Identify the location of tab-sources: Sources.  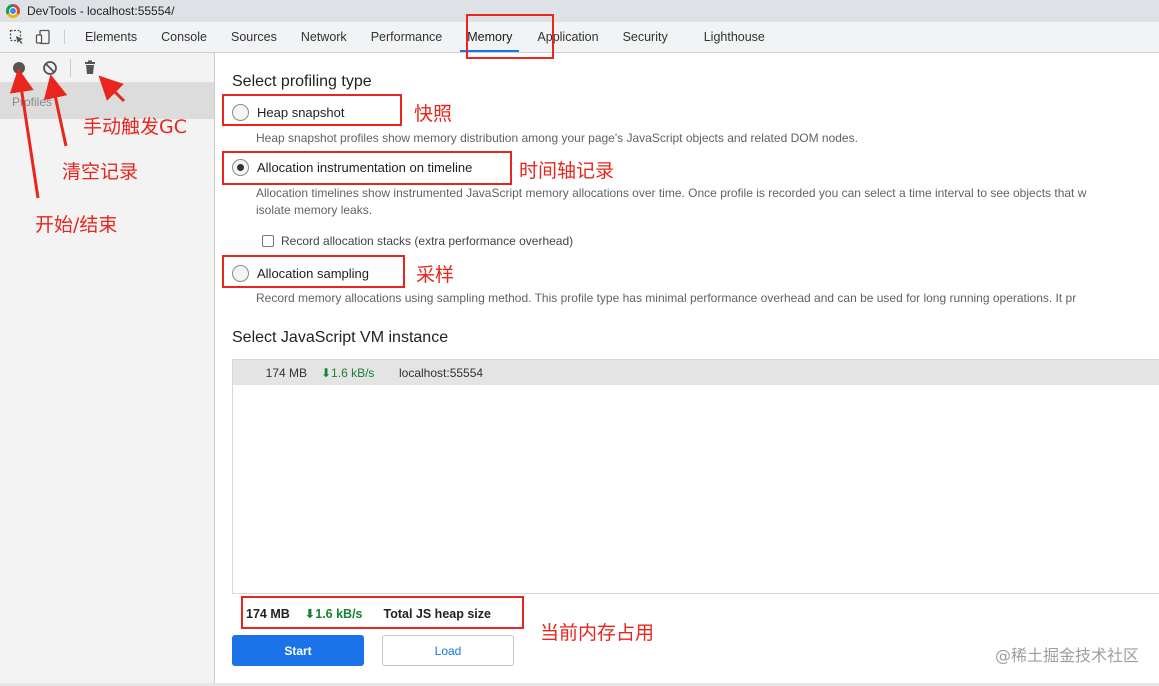
(254, 37).